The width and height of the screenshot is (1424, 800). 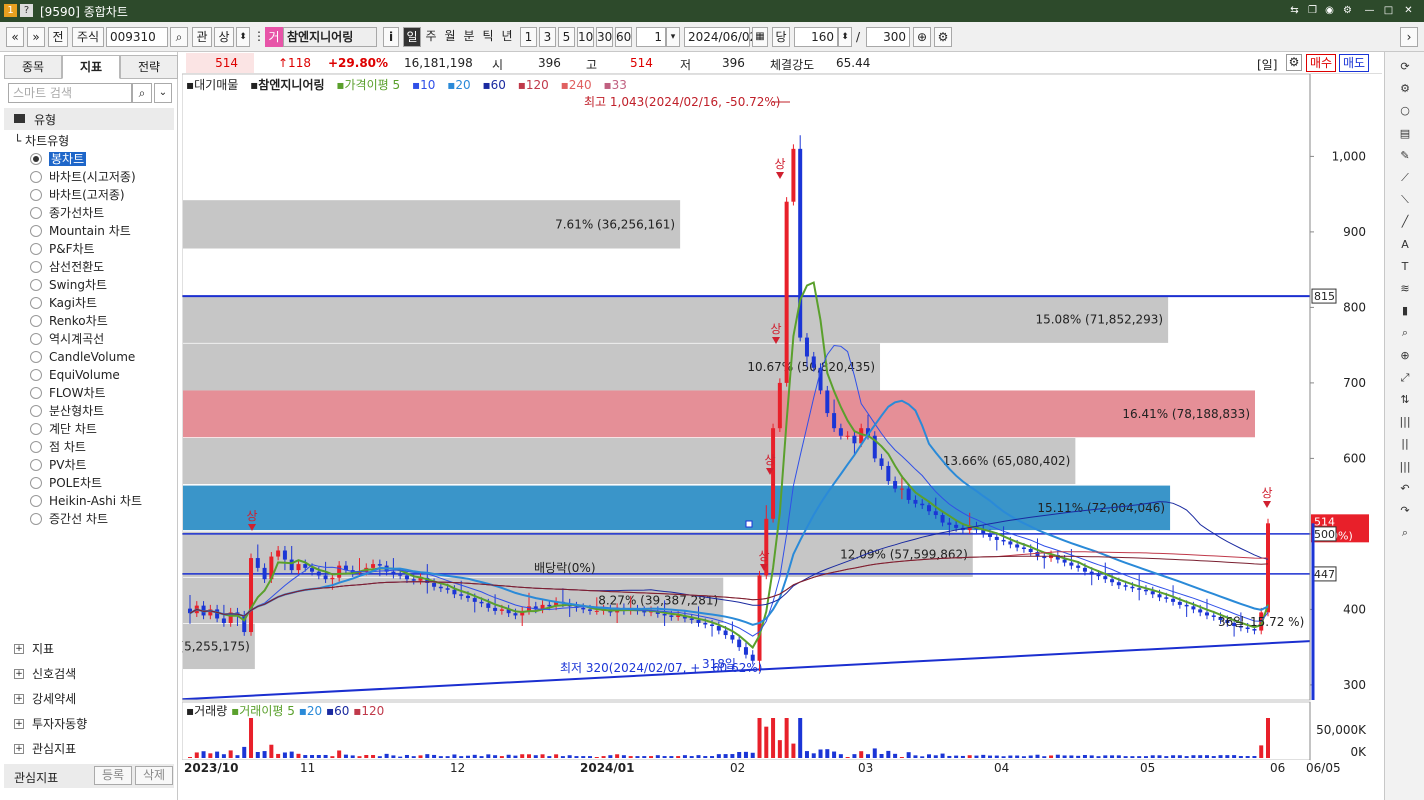 What do you see at coordinates (1405, 378) in the screenshot?
I see `magnet-icon: ⤢` at bounding box center [1405, 378].